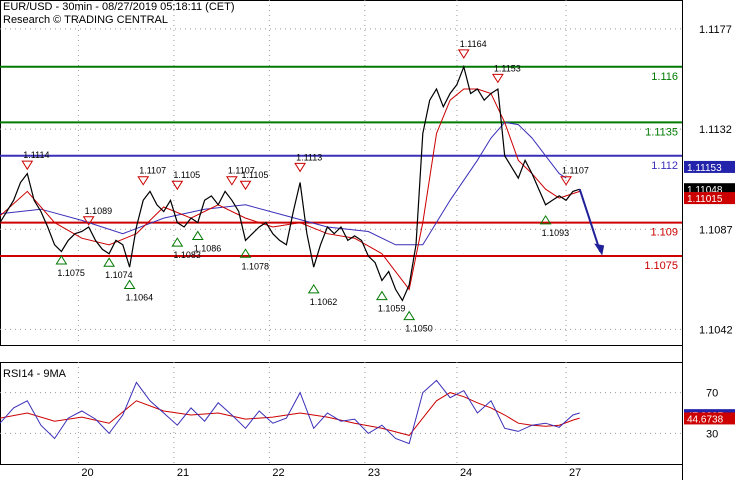 Image resolution: width=735 pixels, height=485 pixels. What do you see at coordinates (716, 230) in the screenshot?
I see `y-tick-label: 1.1087` at bounding box center [716, 230].